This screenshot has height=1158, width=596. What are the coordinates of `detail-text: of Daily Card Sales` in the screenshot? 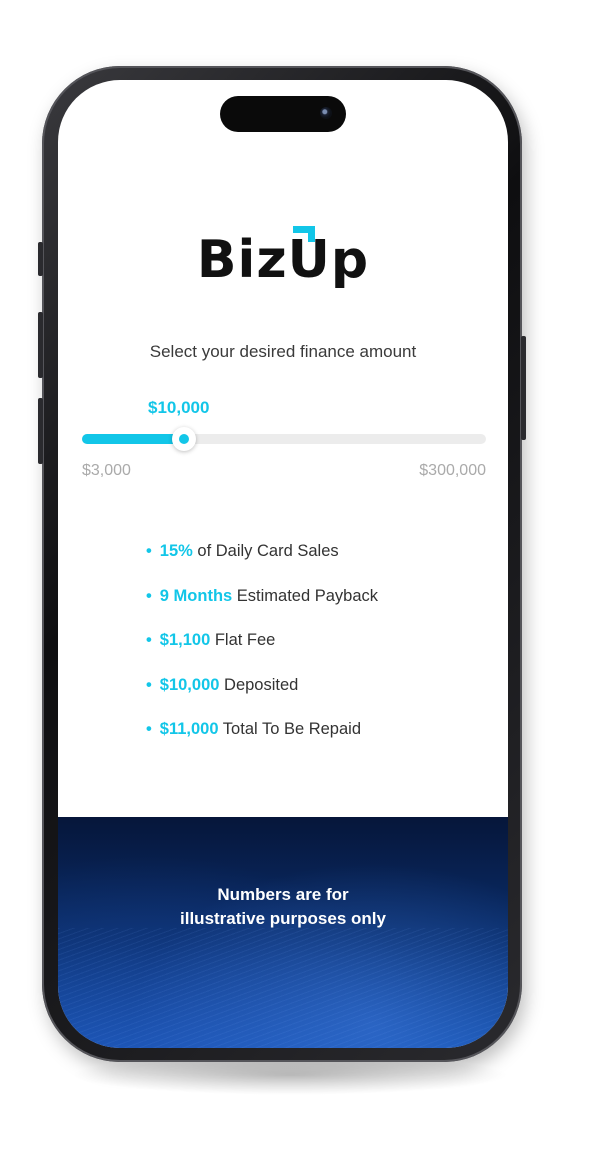 It's located at (265, 551).